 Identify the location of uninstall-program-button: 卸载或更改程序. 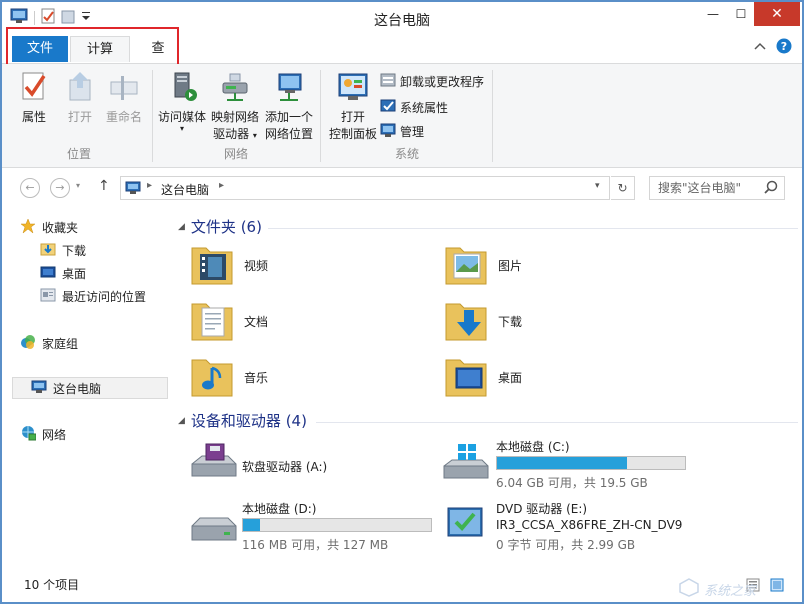
(432, 81).